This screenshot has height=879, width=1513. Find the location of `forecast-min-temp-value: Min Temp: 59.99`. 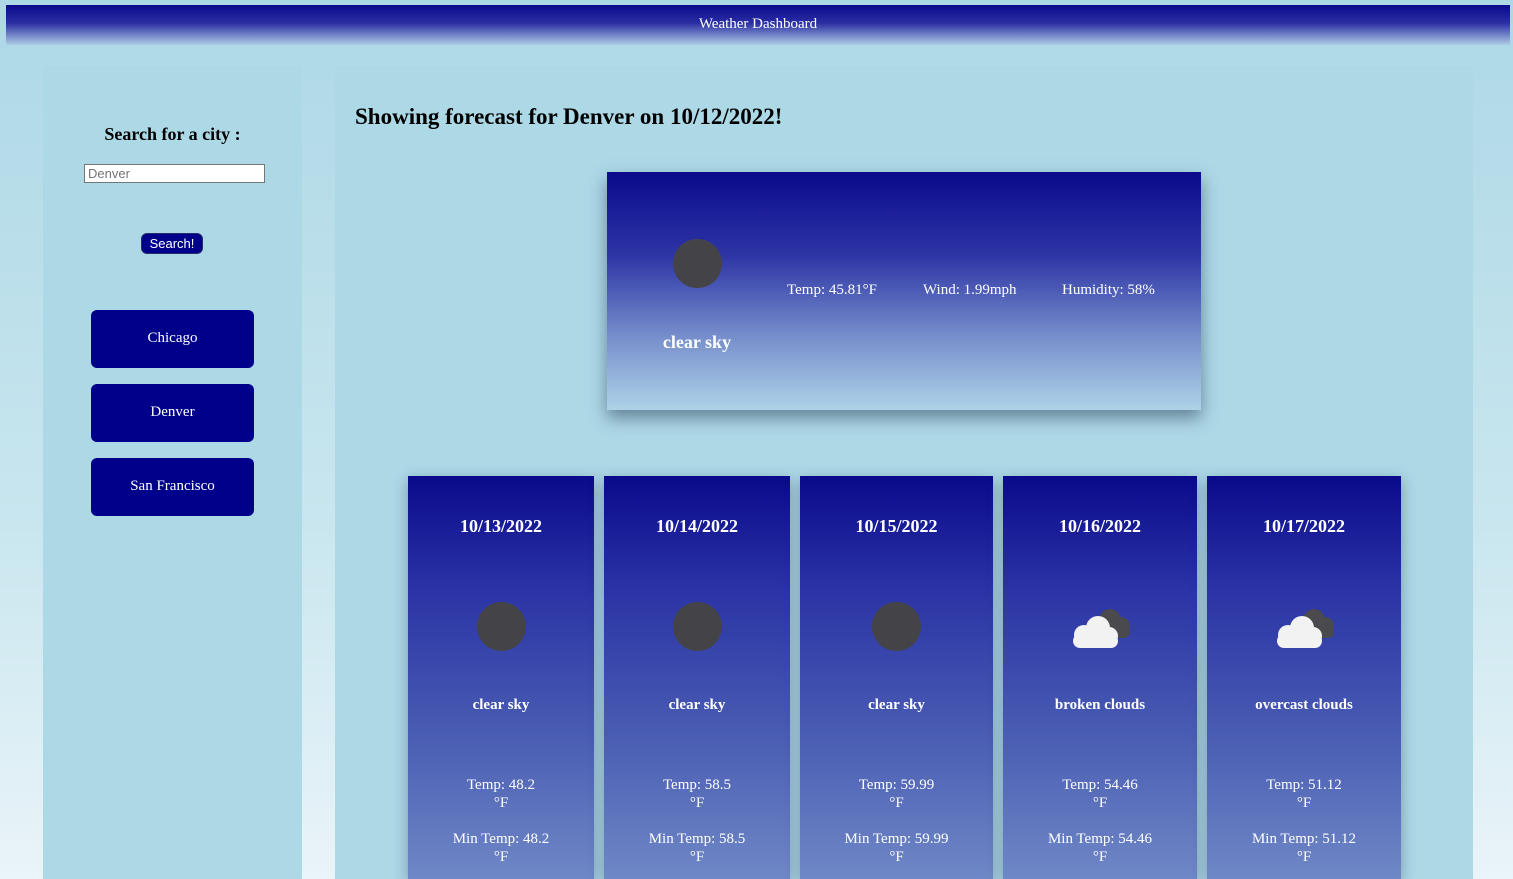

forecast-min-temp-value: Min Temp: 59.99 is located at coordinates (896, 839).